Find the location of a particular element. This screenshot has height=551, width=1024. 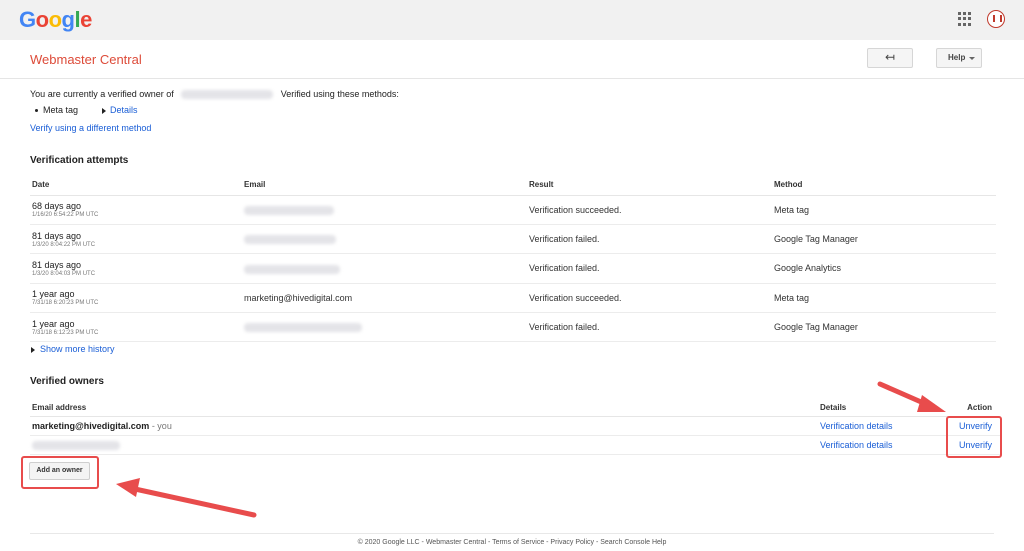

arrow-to-add-owner is located at coordinates (186, 498).